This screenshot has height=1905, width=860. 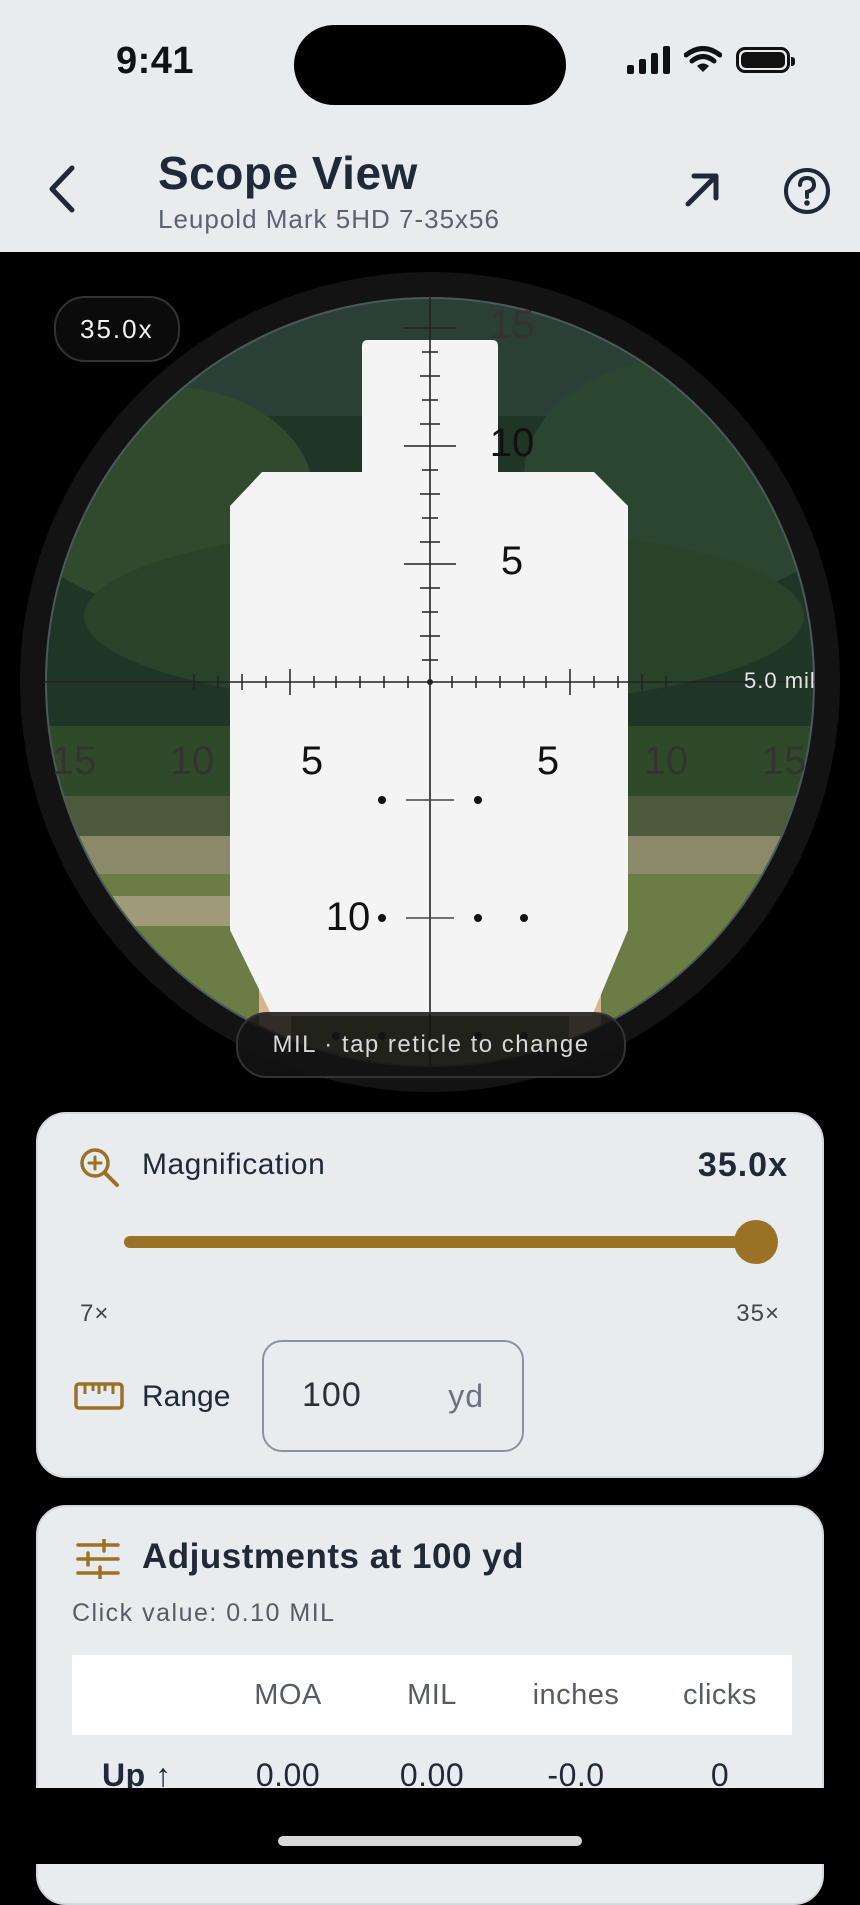 I want to click on ruler-icon, so click(x=99, y=1396).